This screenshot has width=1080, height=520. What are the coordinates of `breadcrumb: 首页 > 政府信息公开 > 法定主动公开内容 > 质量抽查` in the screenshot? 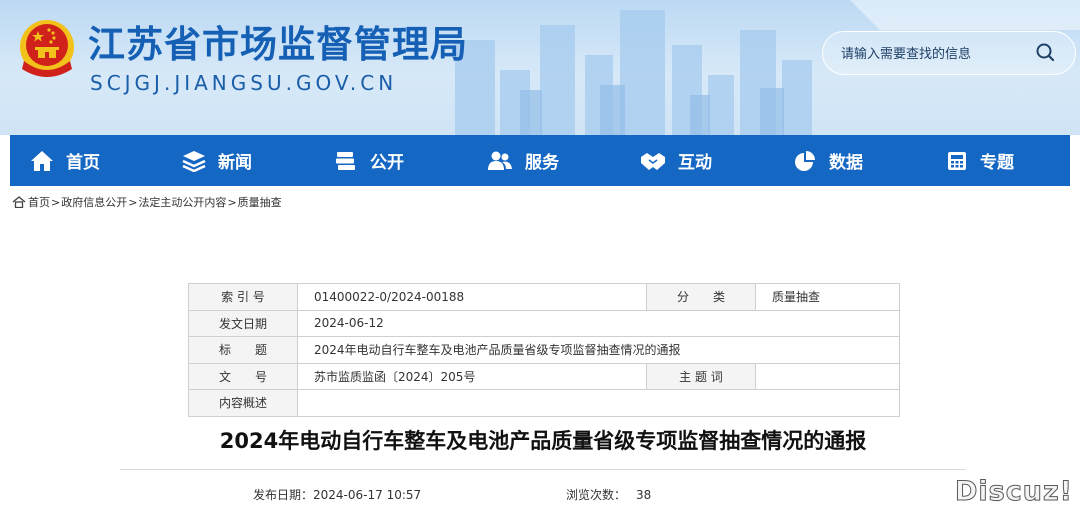 It's located at (147, 202).